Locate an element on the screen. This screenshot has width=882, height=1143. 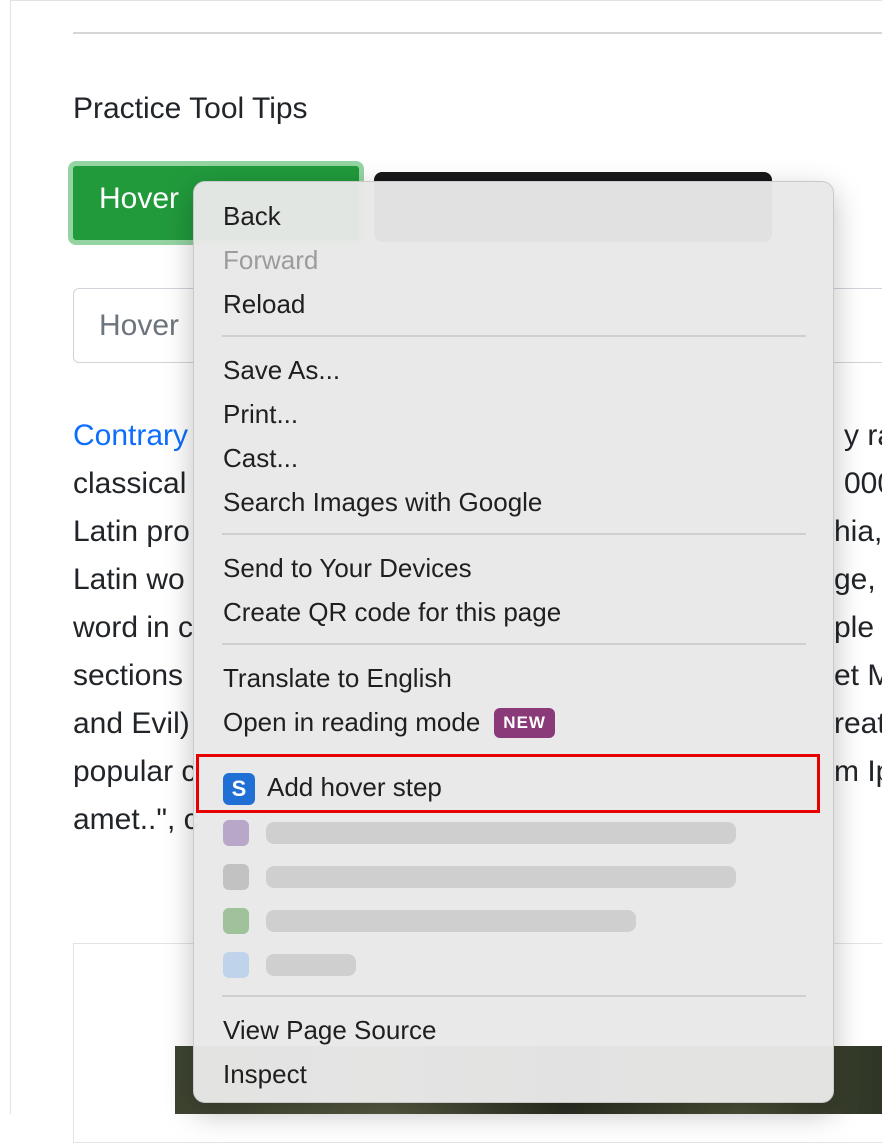
menu-item-translate: Translate to English is located at coordinates (337, 678).